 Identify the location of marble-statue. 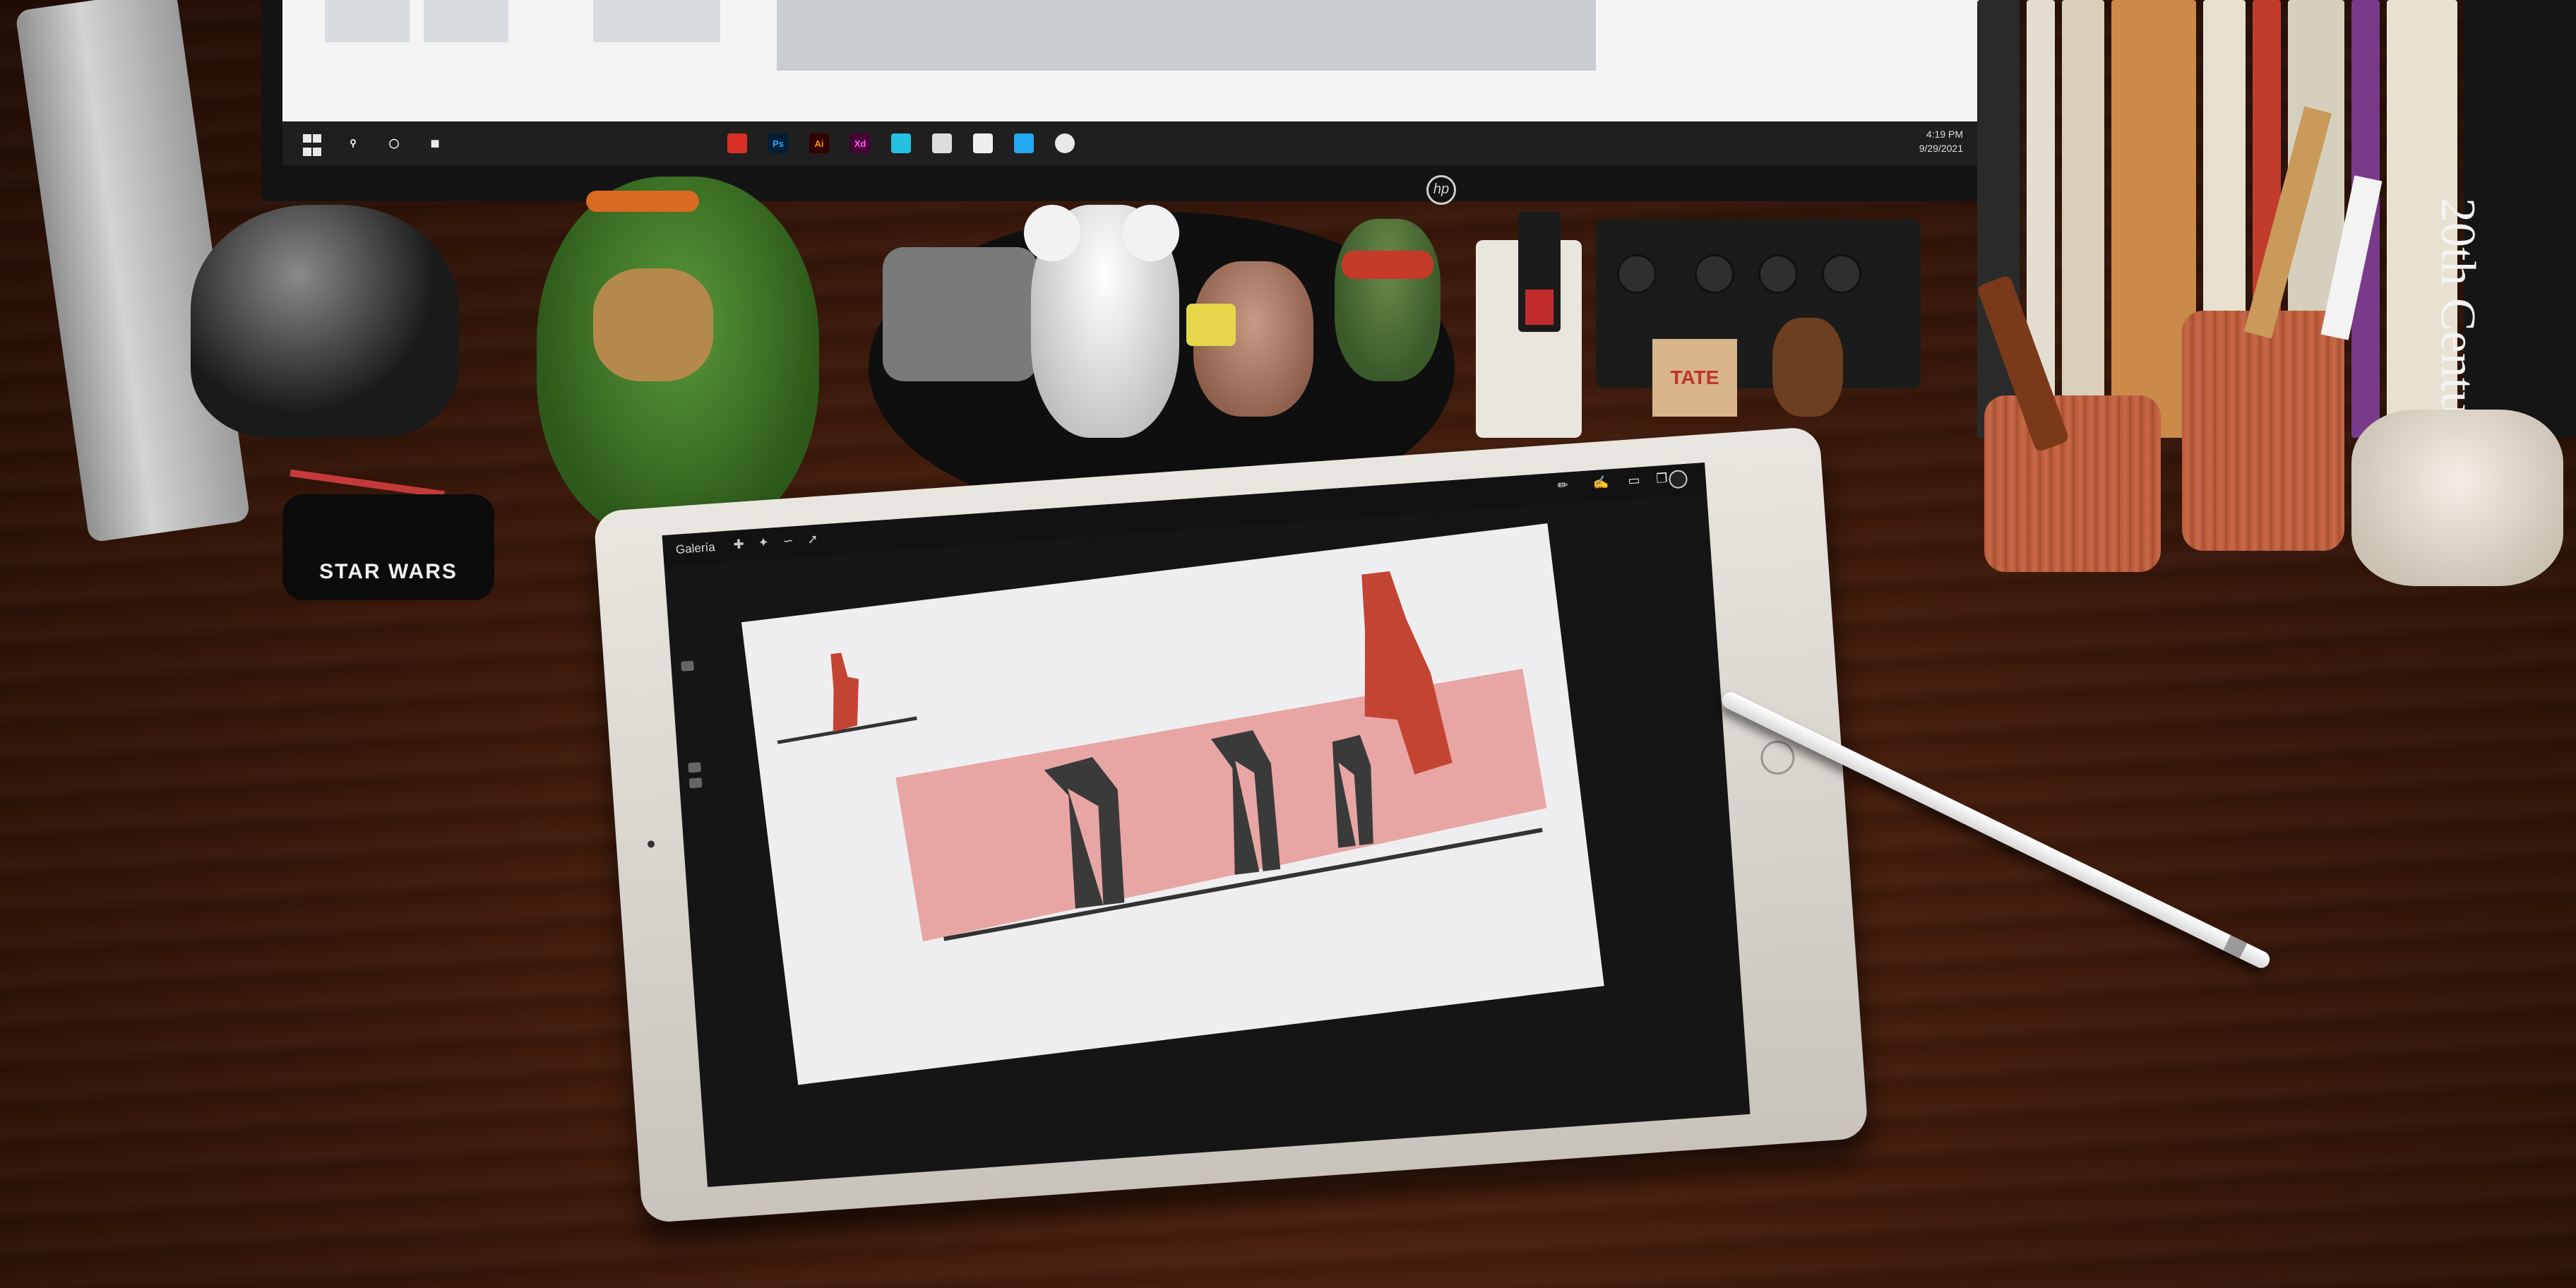
(2457, 498).